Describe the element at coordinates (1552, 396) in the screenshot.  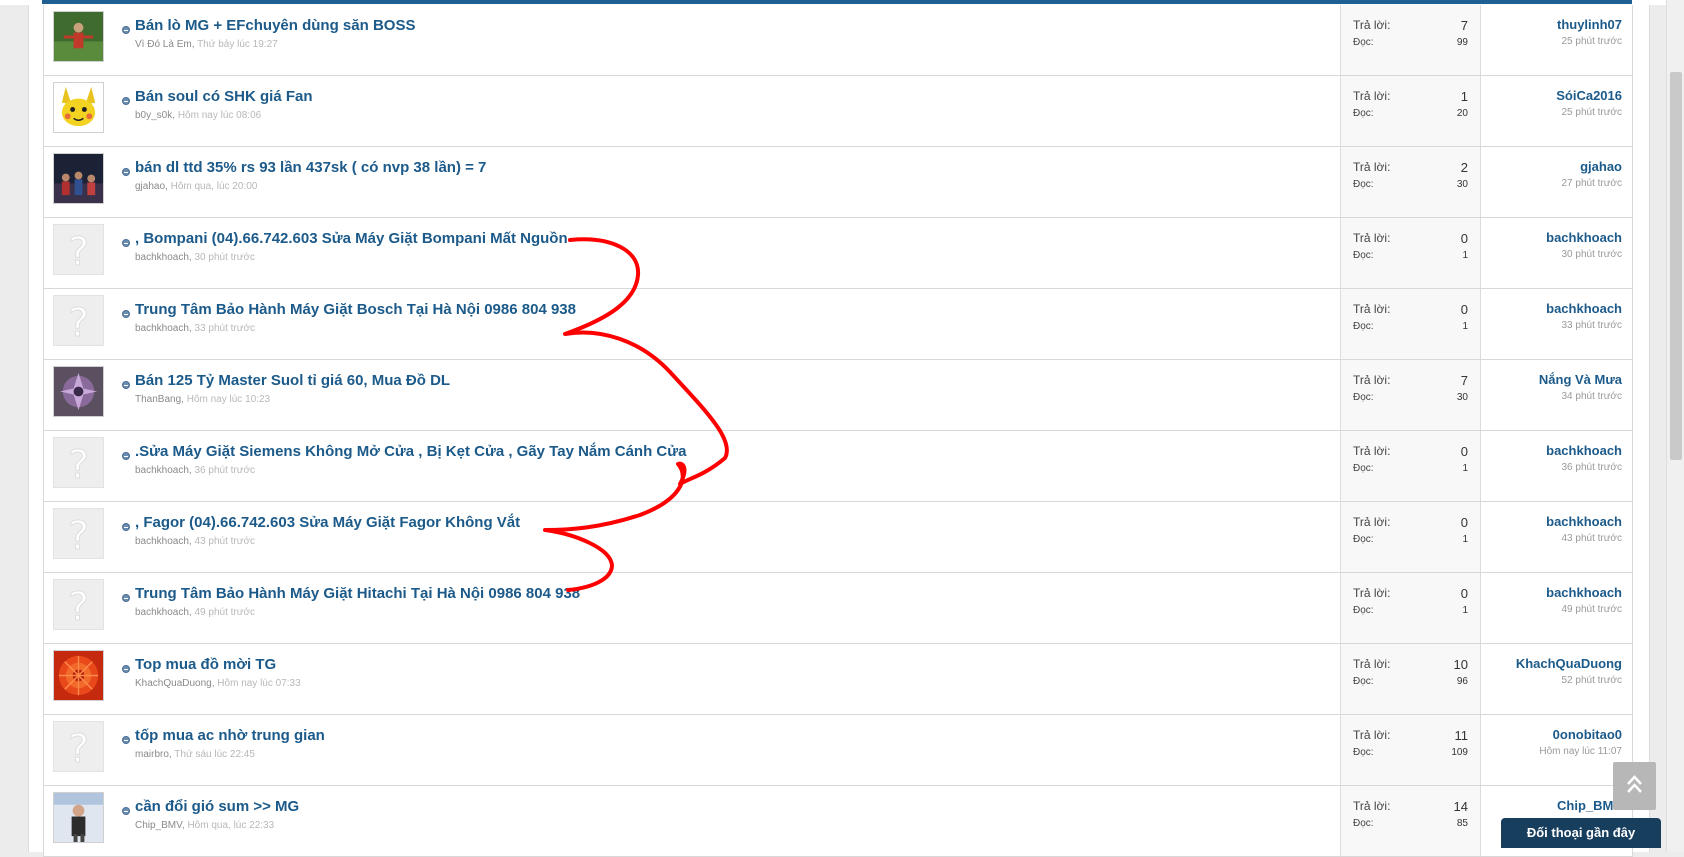
I see `last-post-time: 34 phút trước` at that location.